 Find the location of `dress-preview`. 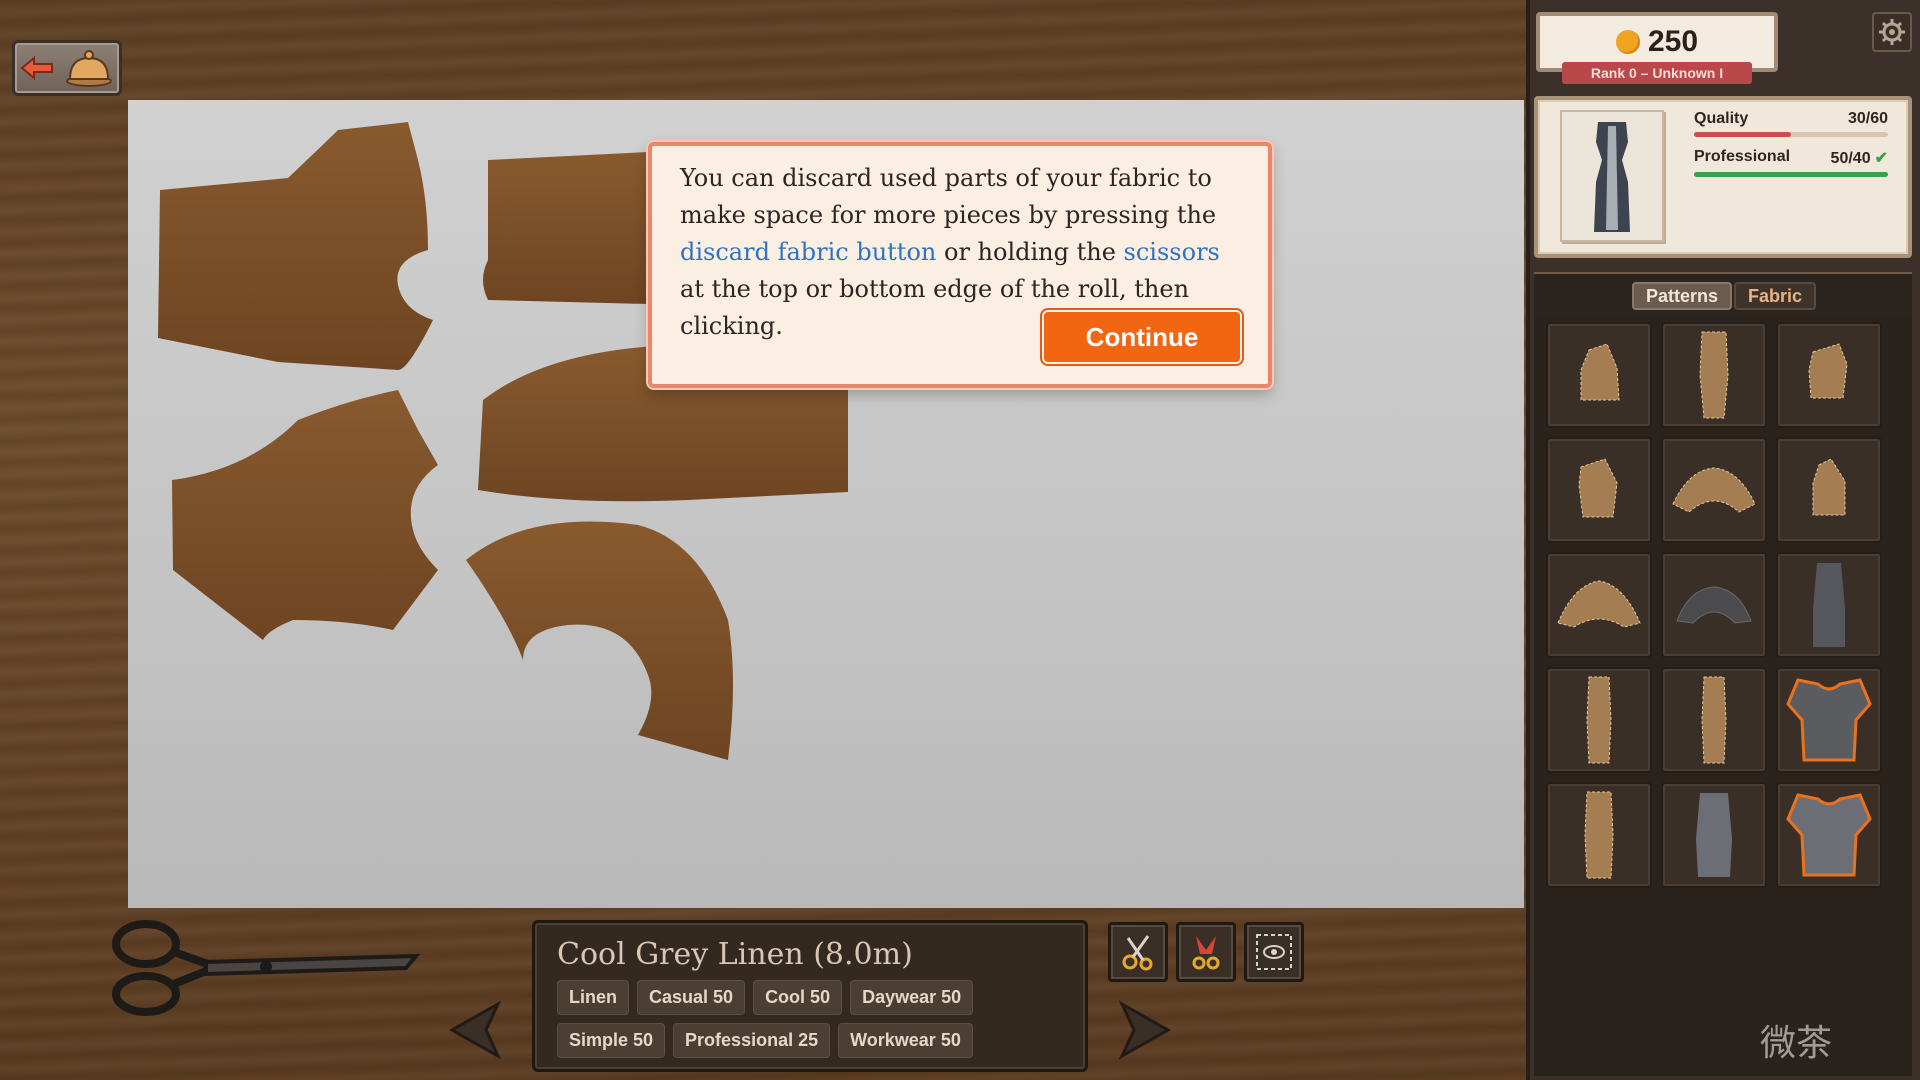

dress-preview is located at coordinates (1612, 176).